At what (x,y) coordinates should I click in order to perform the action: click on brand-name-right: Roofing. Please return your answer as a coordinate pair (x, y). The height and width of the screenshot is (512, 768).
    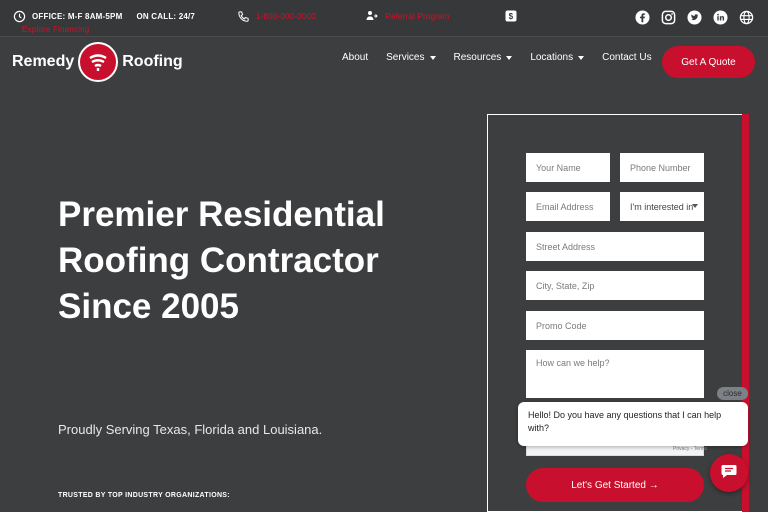
    Looking at the image, I should click on (152, 61).